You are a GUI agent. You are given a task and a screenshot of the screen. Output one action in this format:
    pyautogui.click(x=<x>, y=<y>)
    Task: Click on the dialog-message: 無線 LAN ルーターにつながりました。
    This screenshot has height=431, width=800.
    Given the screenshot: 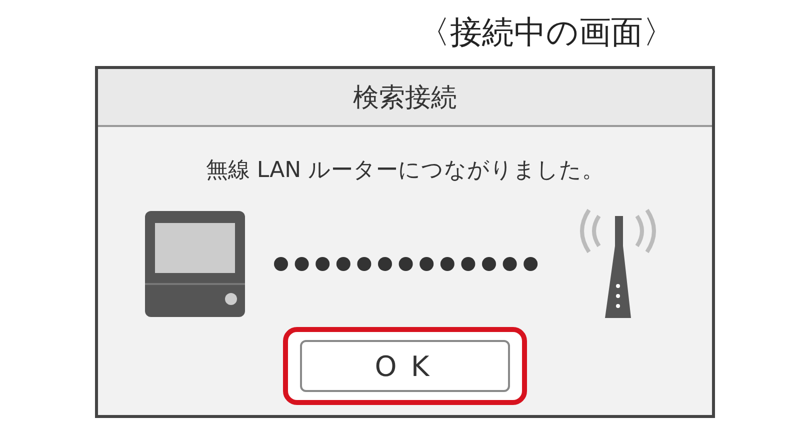 What is the action you would take?
    pyautogui.click(x=405, y=171)
    